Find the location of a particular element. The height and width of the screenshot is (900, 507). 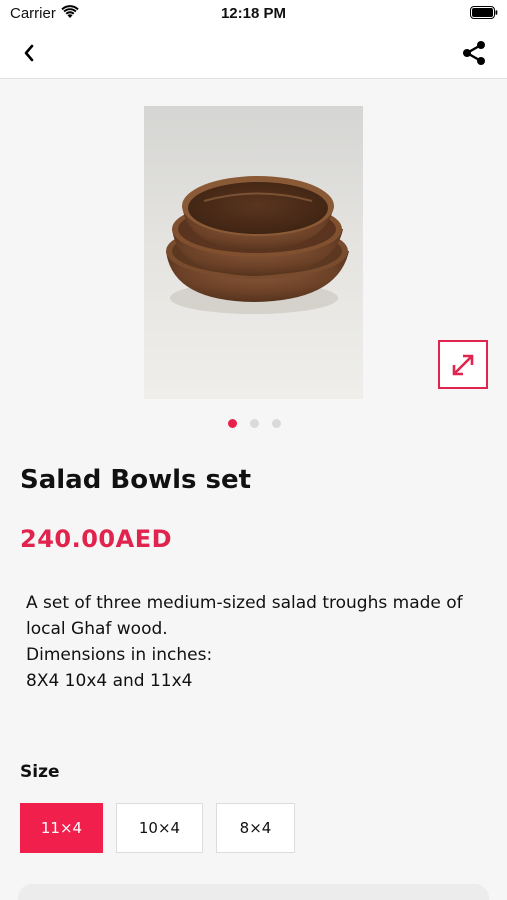

share-icon is located at coordinates (474, 53).